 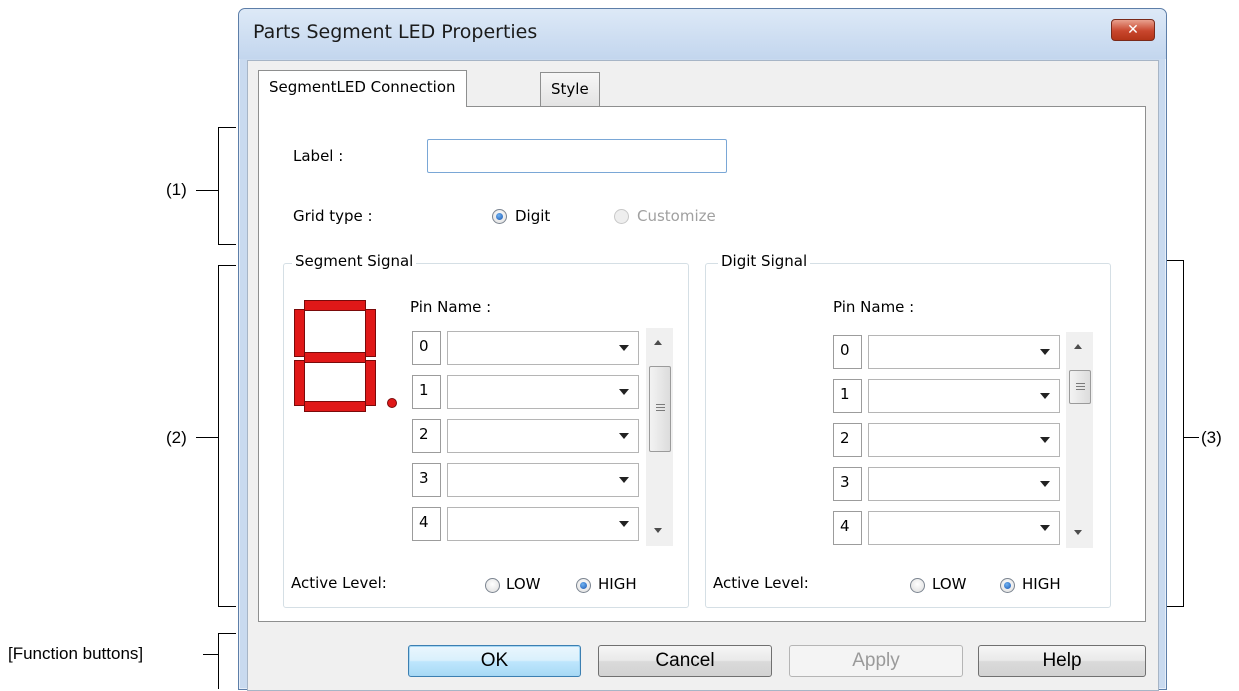 I want to click on close-icon: ✕, so click(x=1133, y=30).